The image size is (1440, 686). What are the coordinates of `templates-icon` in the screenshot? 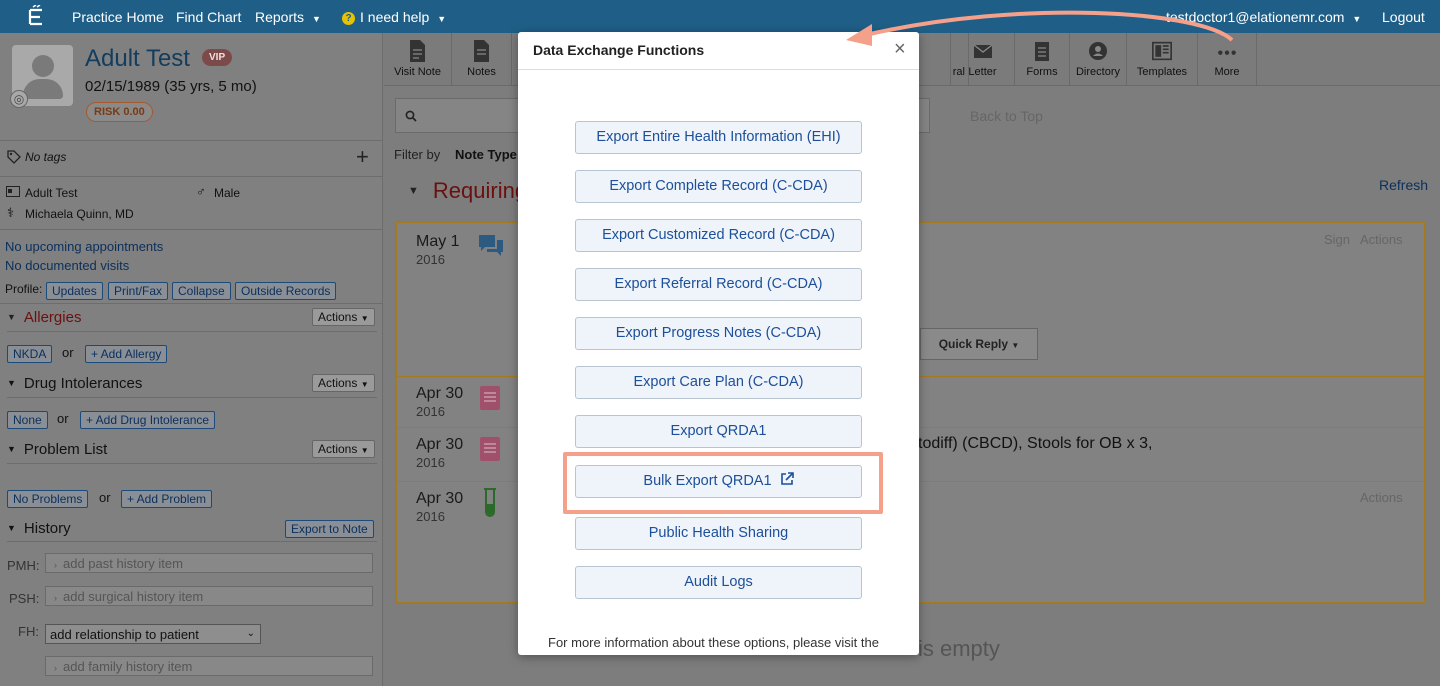 It's located at (1162, 51).